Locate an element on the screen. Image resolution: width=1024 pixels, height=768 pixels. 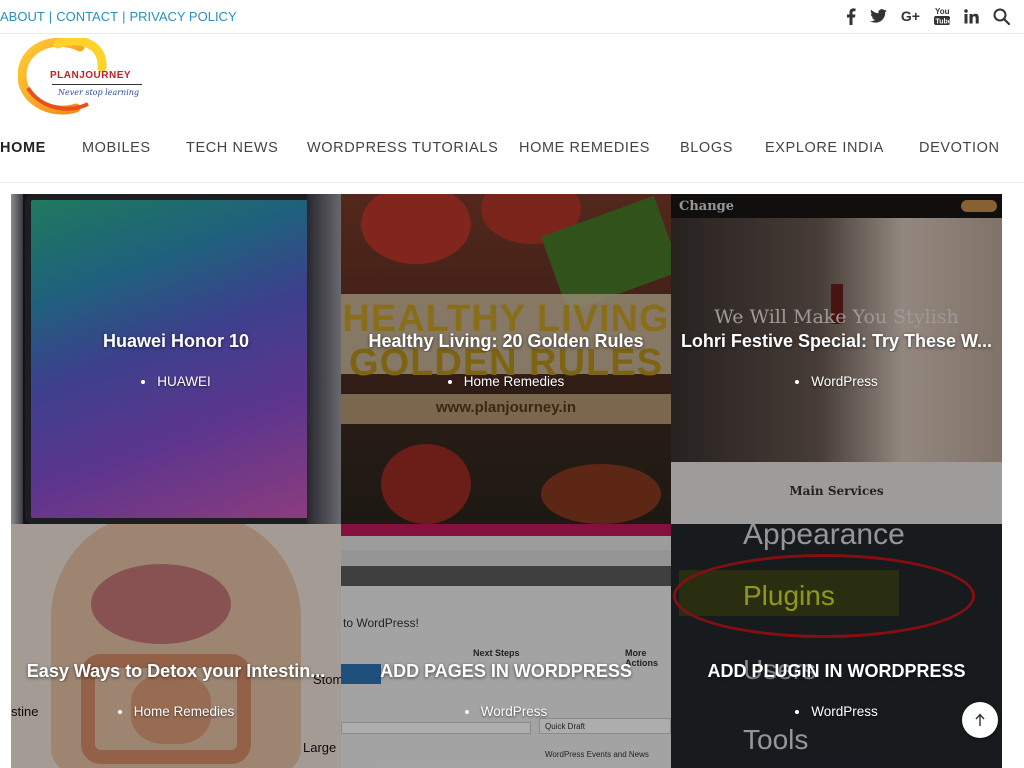
linkedin-icon is located at coordinates (971, 16).